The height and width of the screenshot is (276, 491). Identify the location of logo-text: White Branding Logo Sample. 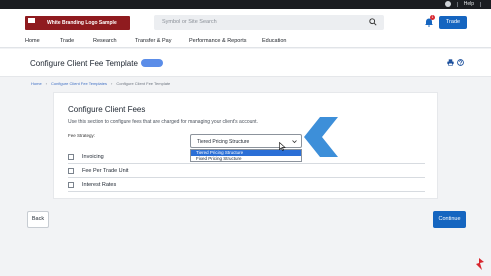
(82, 23).